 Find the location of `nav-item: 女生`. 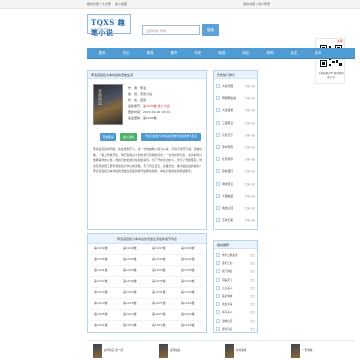

nav-item: 女生 is located at coordinates (294, 53).